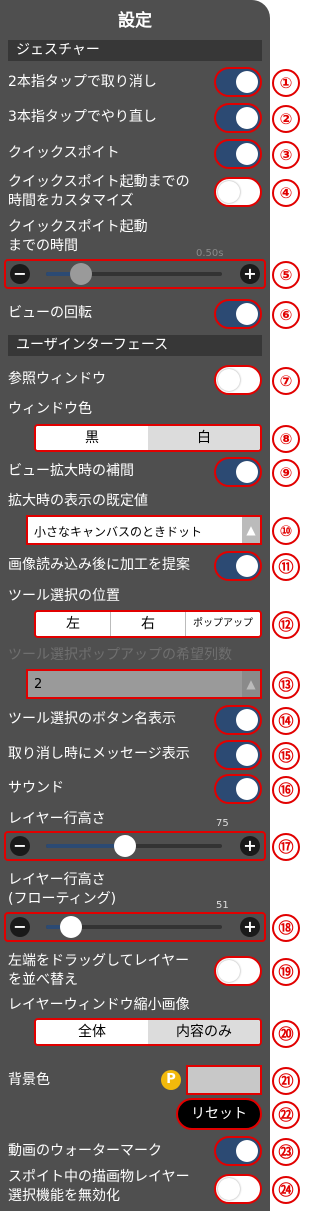 This screenshot has height=1211, width=320. Describe the element at coordinates (118, 532) in the screenshot. I see `dropdown-value: 小さなキャンバスのときドット` at that location.